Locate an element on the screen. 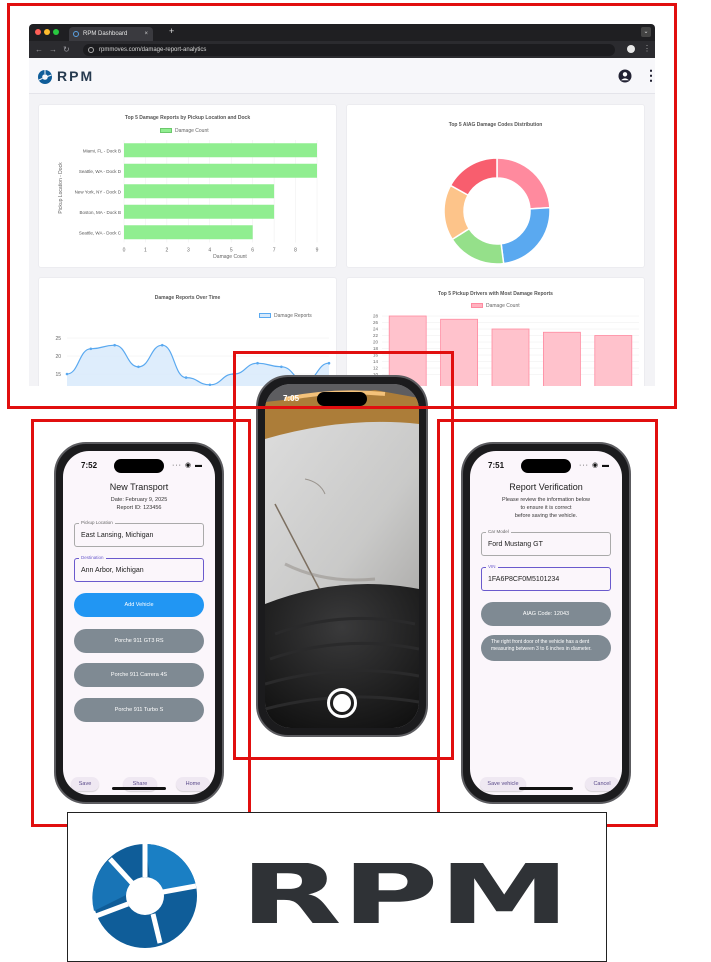 This screenshot has width=711, height=962. logo-text: RPM is located at coordinates (405, 895).